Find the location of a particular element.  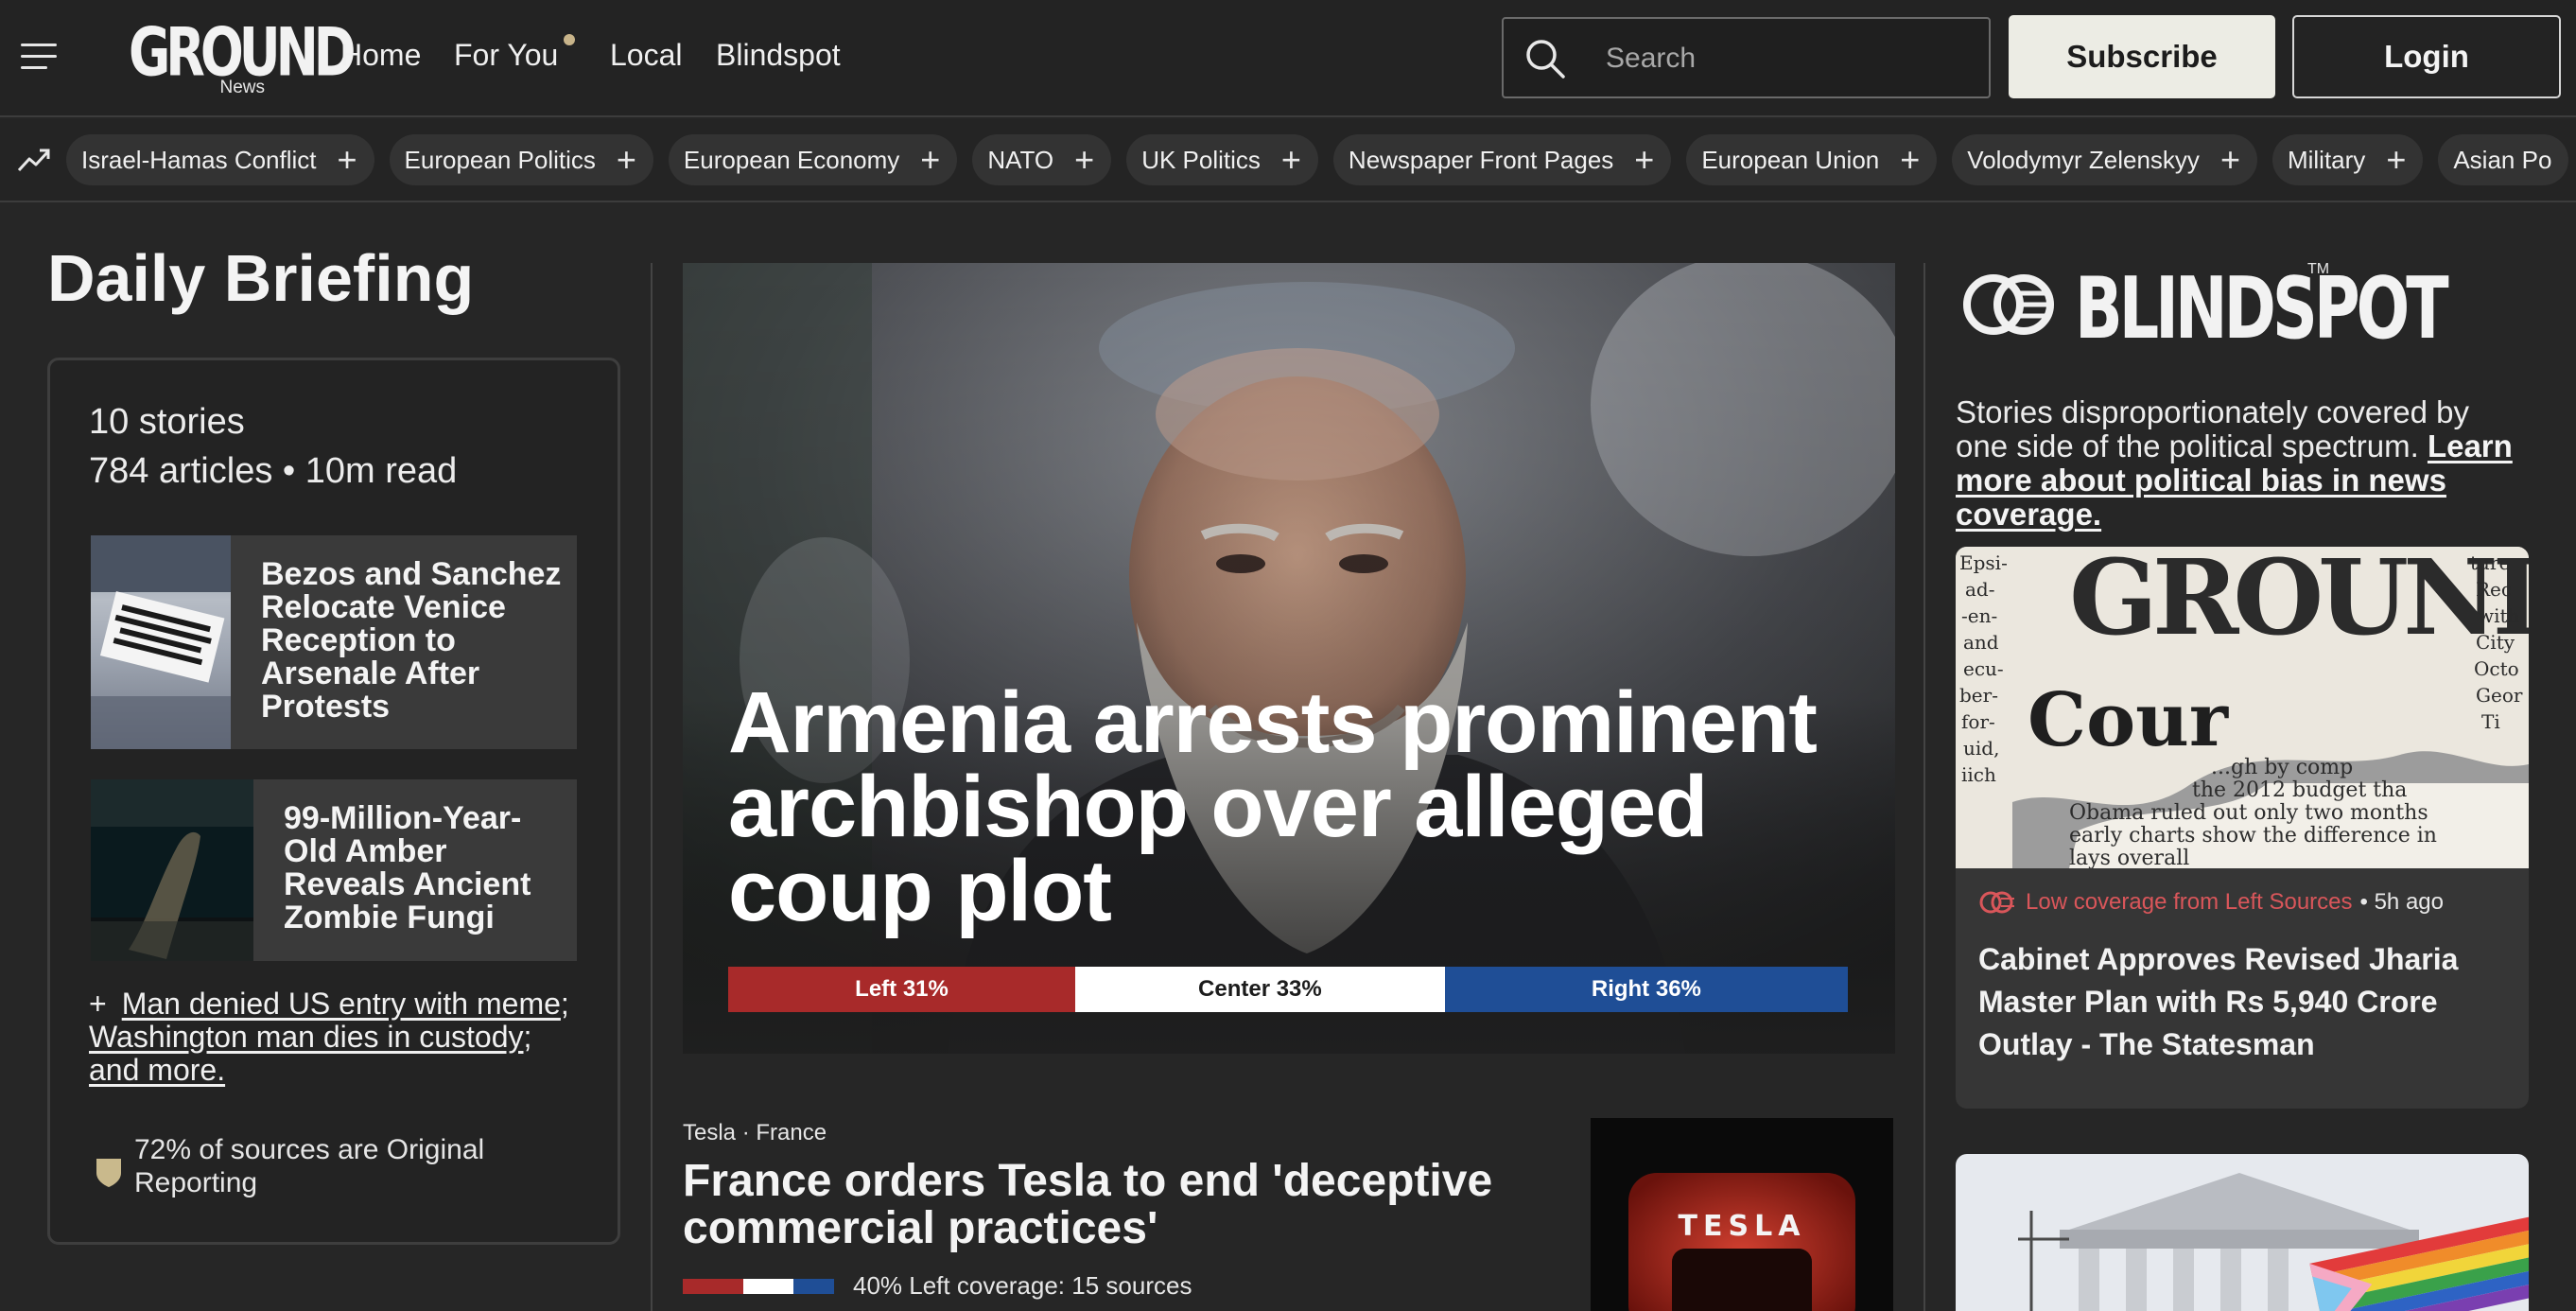

more-story-link: Washington man dies in custody is located at coordinates (306, 1037).